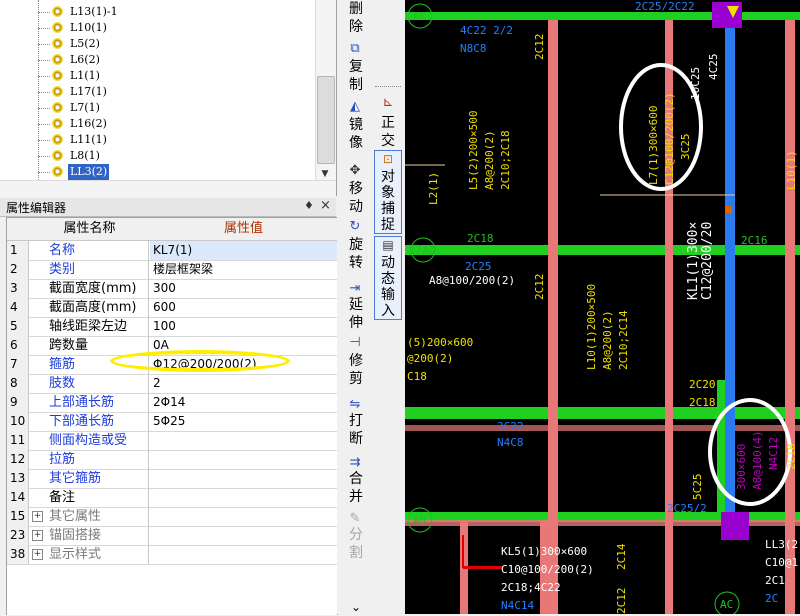  Describe the element at coordinates (156, 156) in the screenshot. I see `tree-item: L8(1)` at that location.